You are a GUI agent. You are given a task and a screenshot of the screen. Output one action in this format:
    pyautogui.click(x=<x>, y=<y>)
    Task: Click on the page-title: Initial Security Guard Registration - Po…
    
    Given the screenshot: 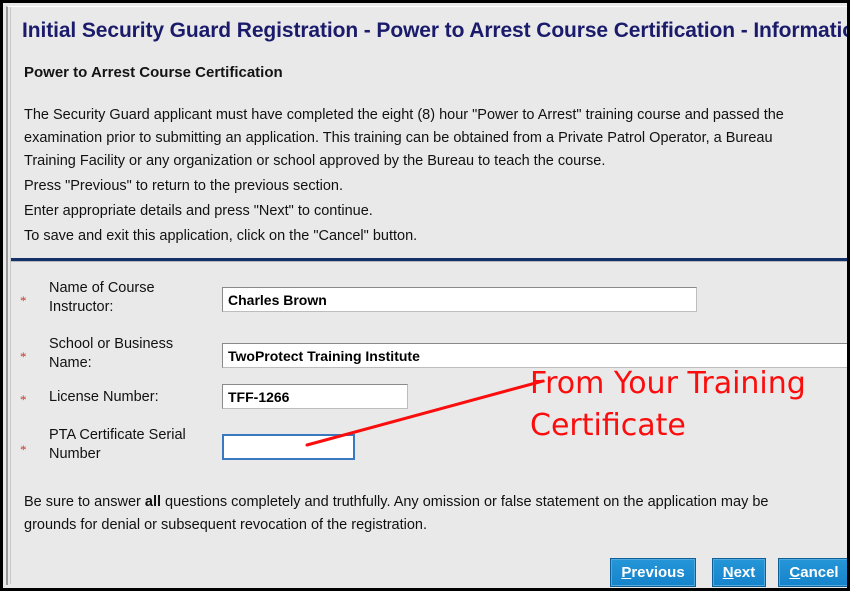 What is the action you would take?
    pyautogui.click(x=430, y=31)
    